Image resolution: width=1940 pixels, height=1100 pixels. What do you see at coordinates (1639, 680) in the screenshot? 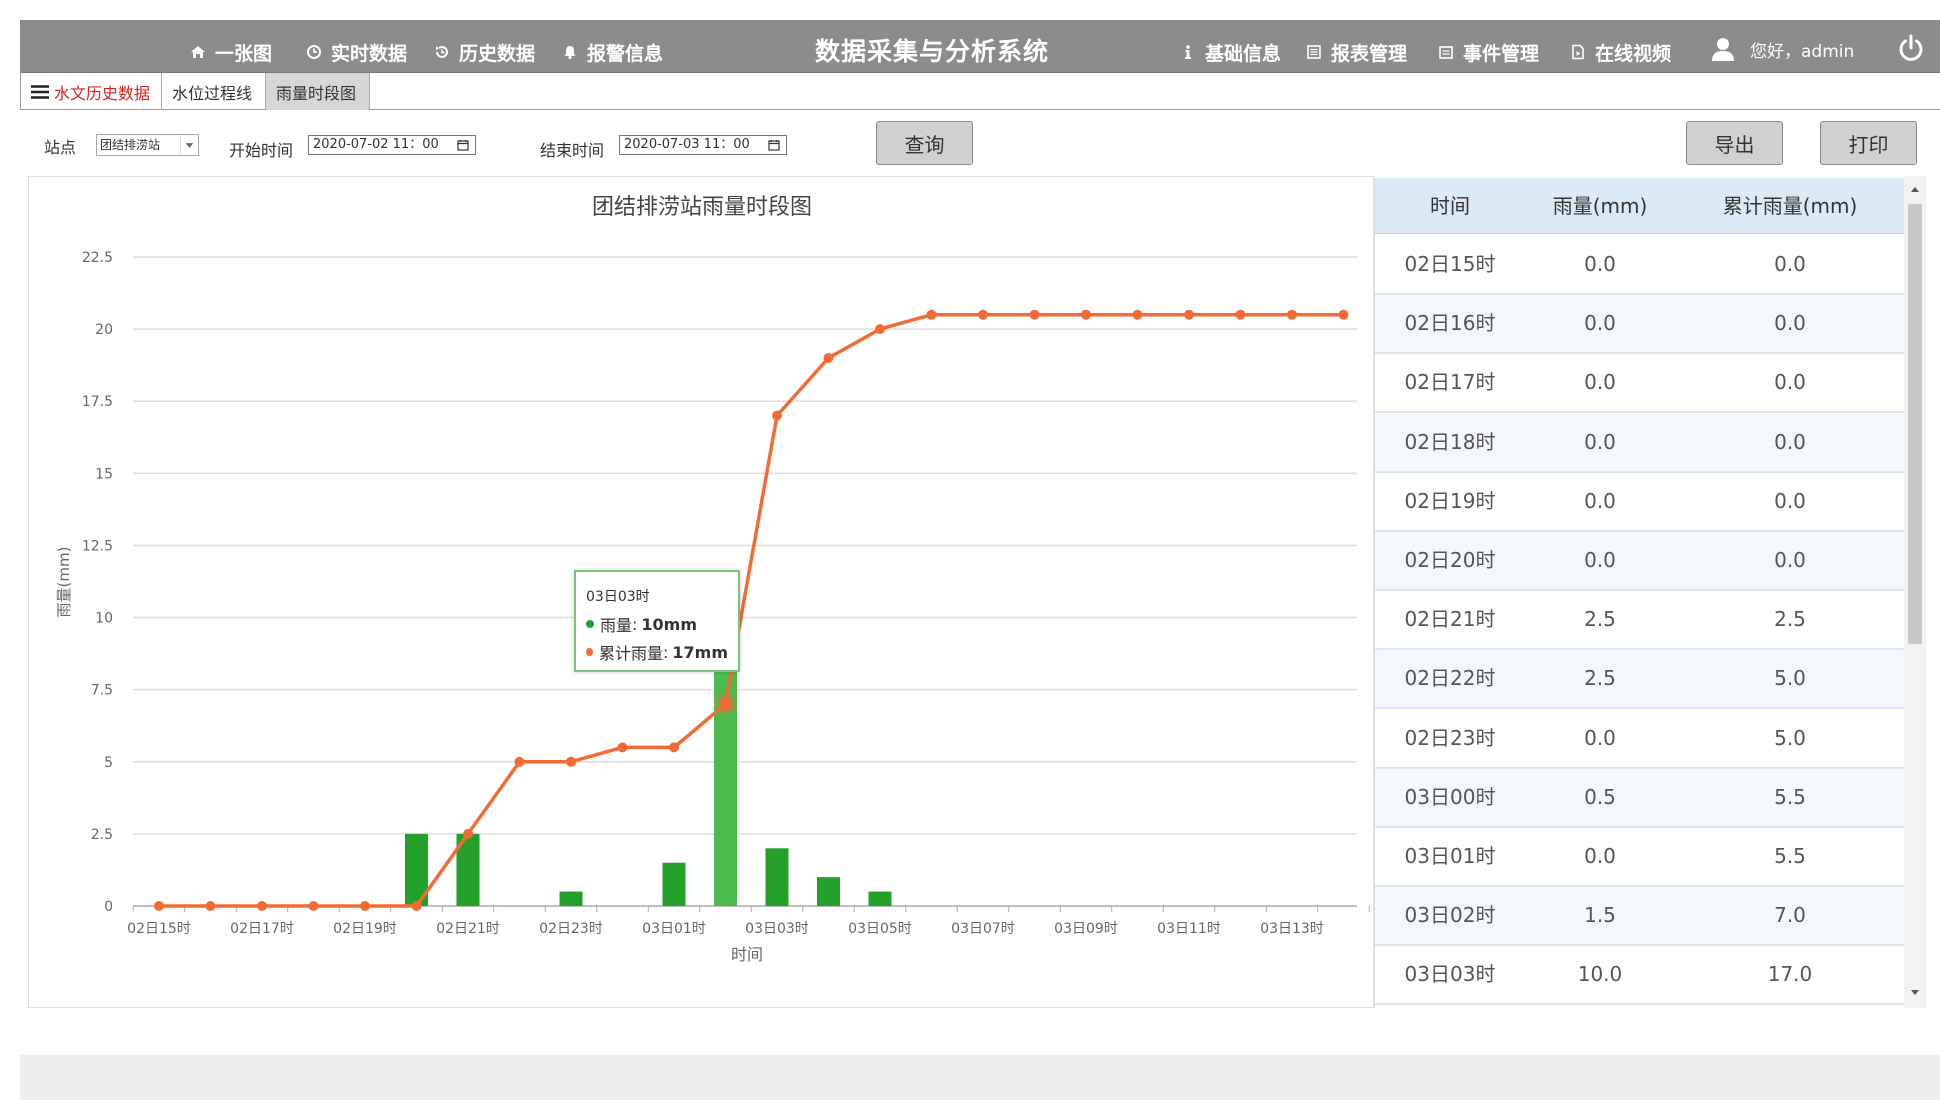
I see `table-row: 02日22时 2.5 5.0` at bounding box center [1639, 680].